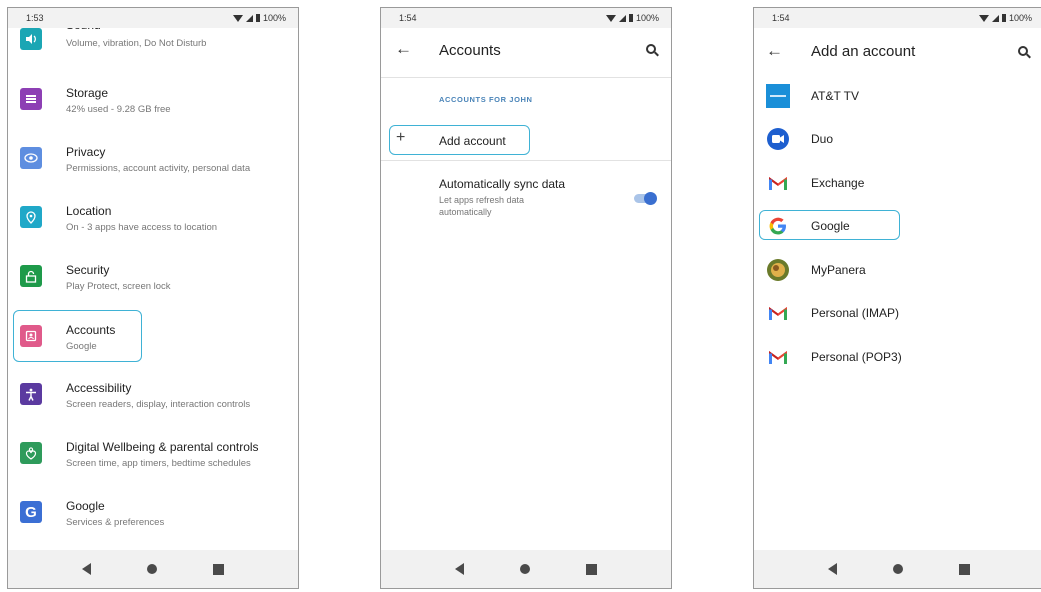  Describe the element at coordinates (88, 270) in the screenshot. I see `settings-item-title: Security` at that location.